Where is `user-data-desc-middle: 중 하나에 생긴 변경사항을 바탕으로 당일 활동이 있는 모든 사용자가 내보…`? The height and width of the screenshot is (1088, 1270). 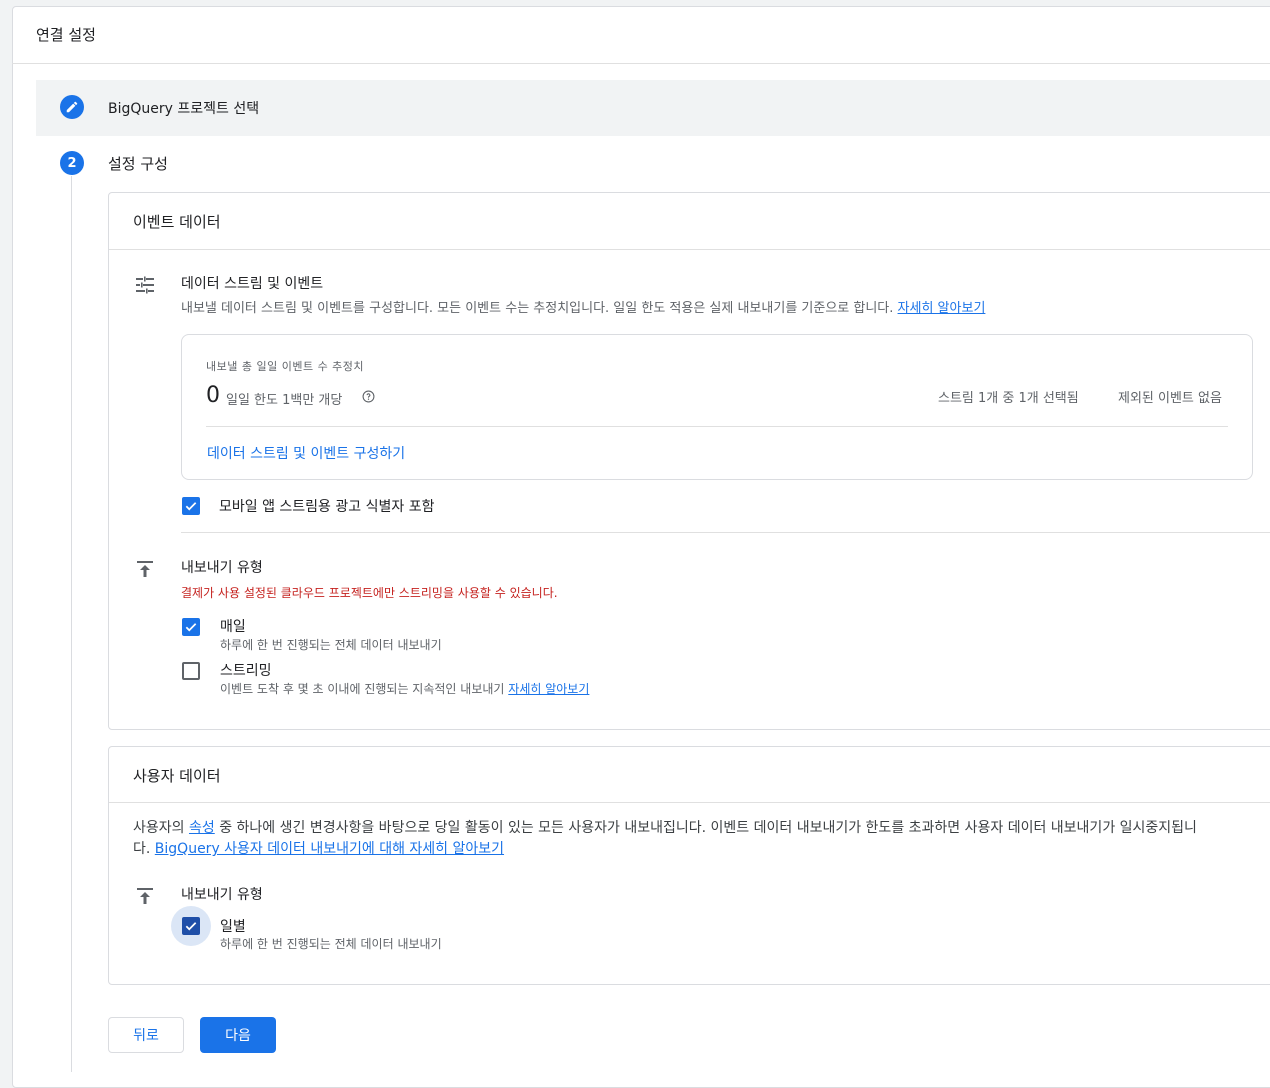
user-data-desc-middle: 중 하나에 생긴 변경사항을 바탕으로 당일 활동이 있는 모든 사용자가 내보… is located at coordinates (708, 828).